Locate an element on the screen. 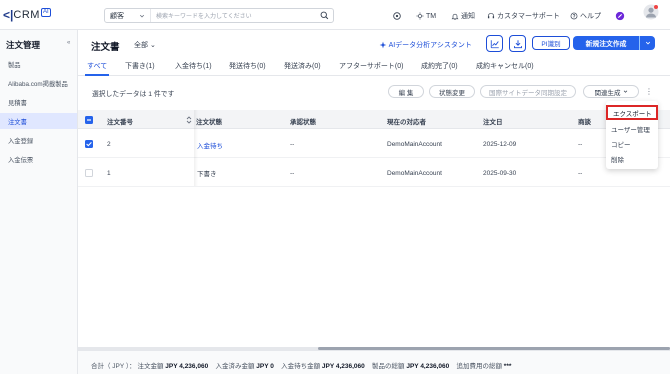 This screenshot has width=670, height=374. column-order-status: 注文状態 is located at coordinates (209, 122).